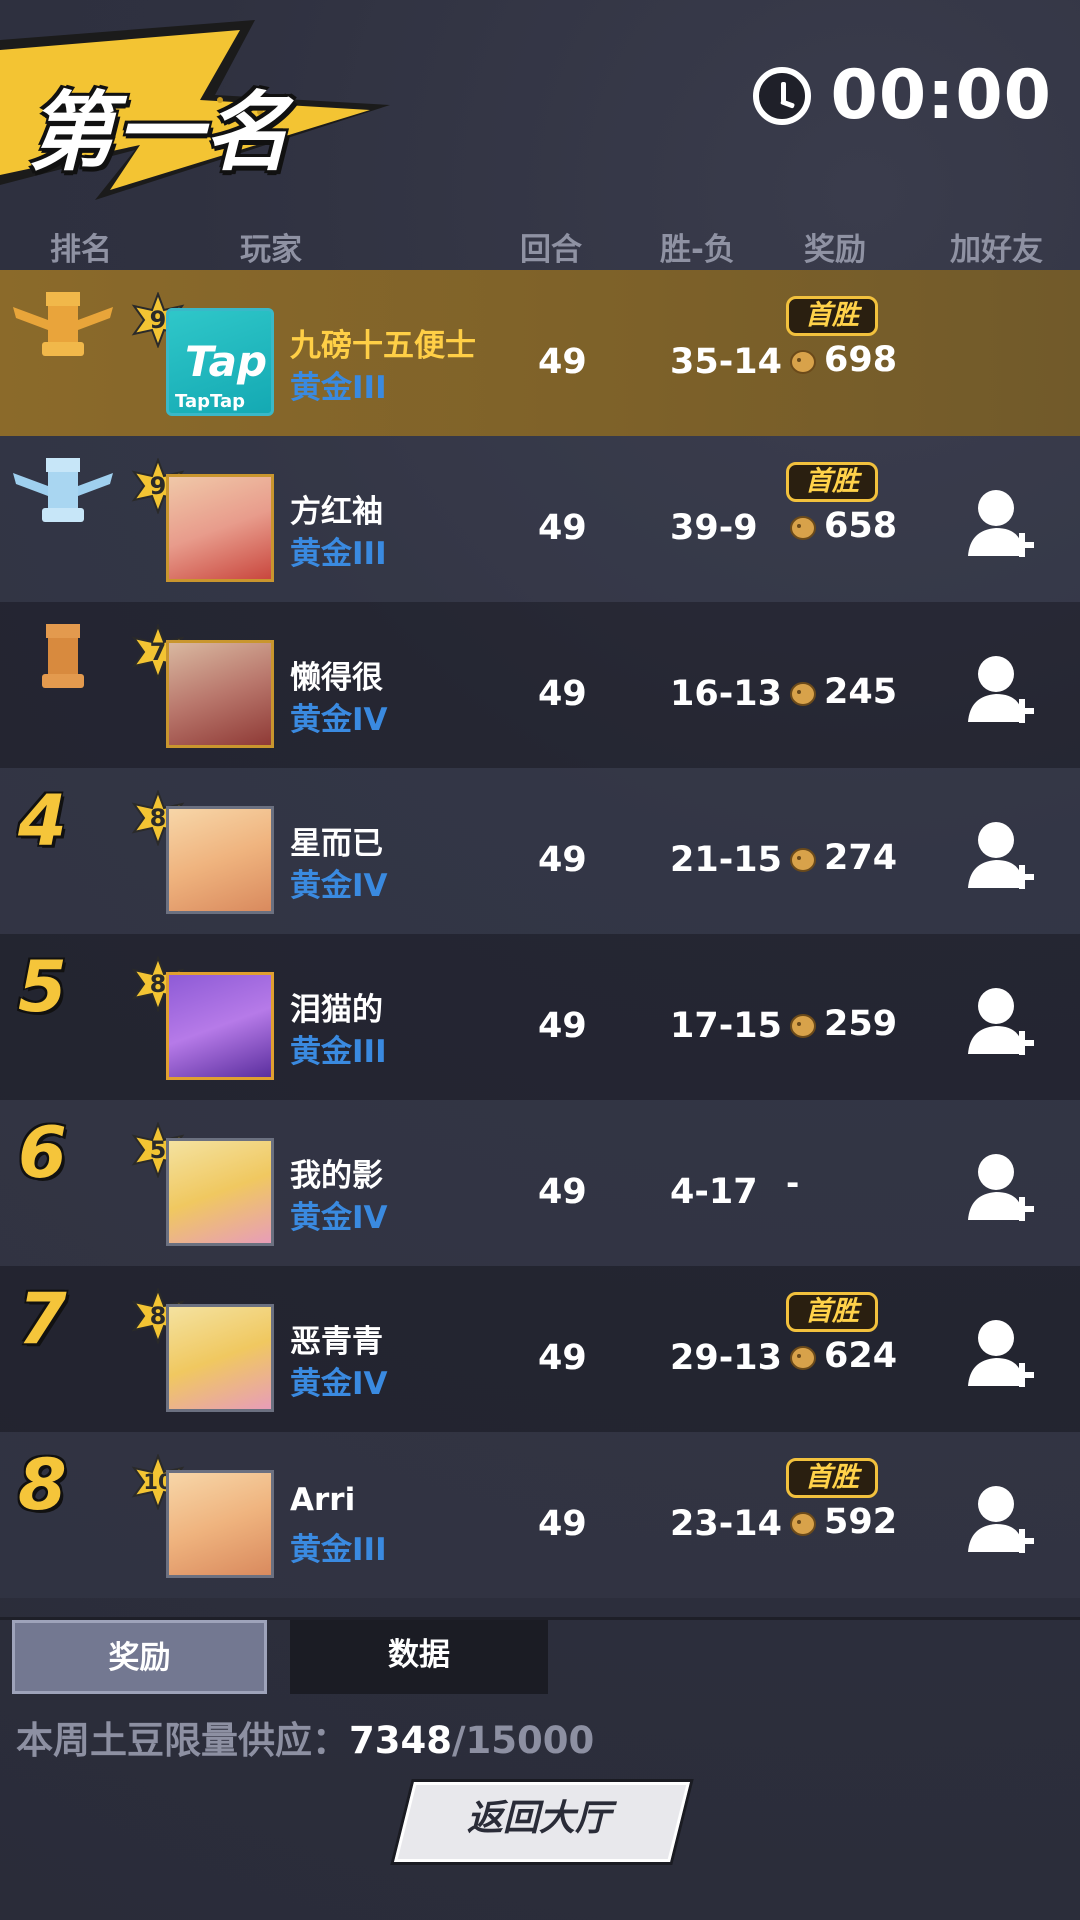  I want to click on silver-crown-icon, so click(63, 490).